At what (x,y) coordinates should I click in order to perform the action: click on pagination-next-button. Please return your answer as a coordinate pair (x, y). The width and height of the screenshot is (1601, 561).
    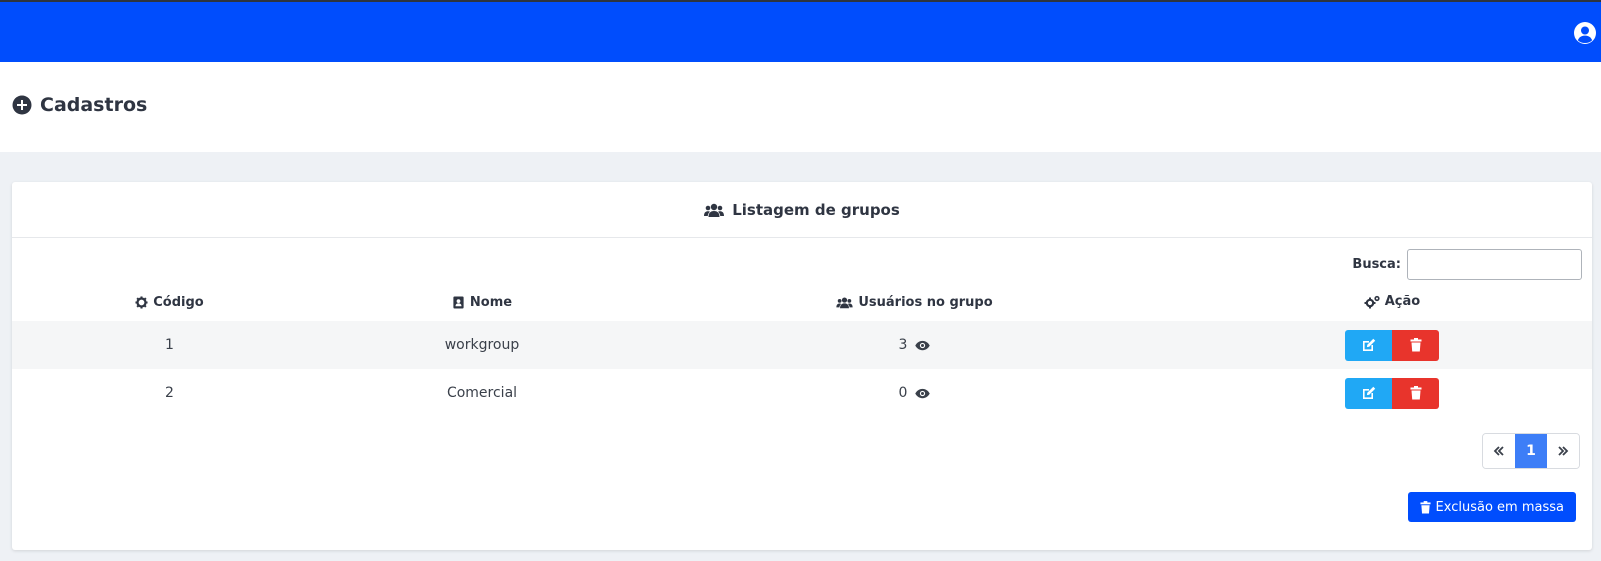
    Looking at the image, I should click on (1563, 451).